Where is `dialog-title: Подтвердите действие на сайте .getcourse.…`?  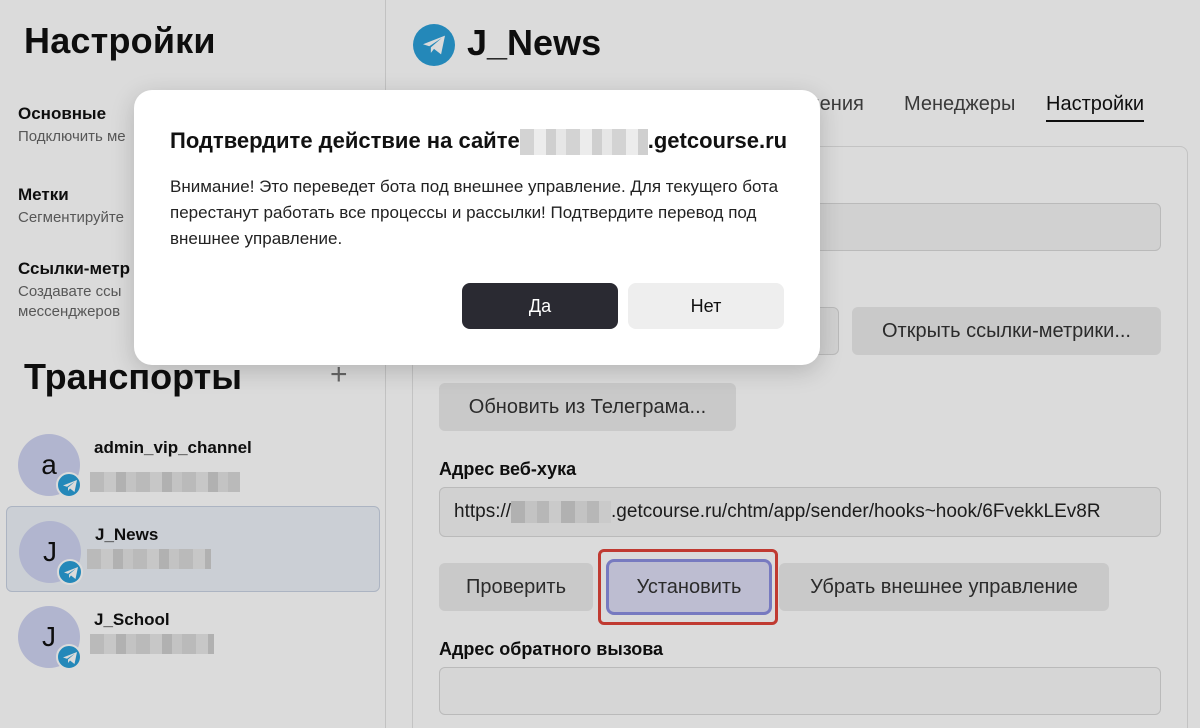 dialog-title: Подтвердите действие на сайте .getcourse.… is located at coordinates (479, 142).